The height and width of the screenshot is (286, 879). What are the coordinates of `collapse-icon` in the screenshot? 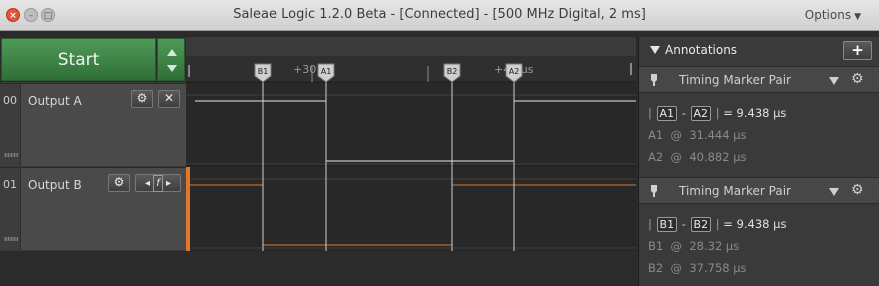 It's located at (655, 50).